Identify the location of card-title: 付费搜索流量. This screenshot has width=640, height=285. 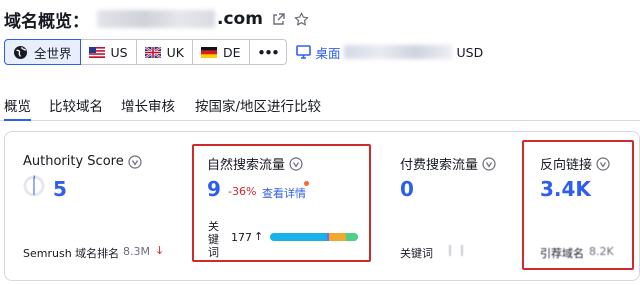
(448, 163).